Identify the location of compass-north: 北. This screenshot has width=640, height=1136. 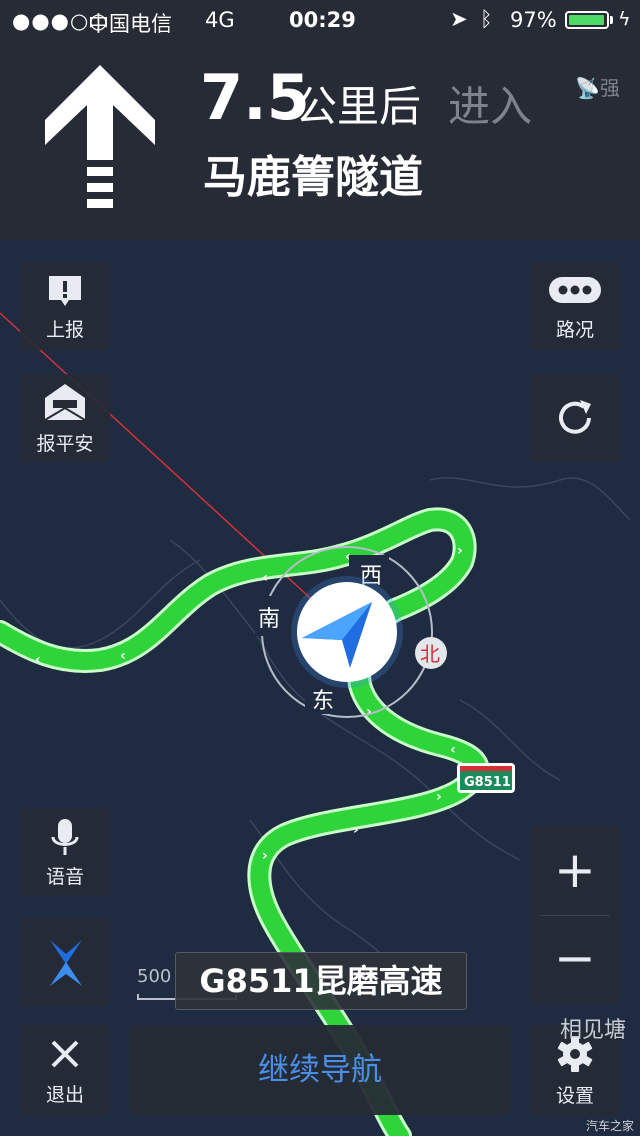
(430, 654).